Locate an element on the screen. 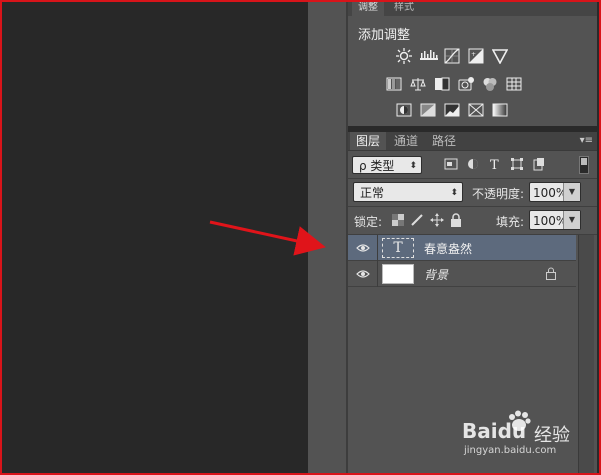 Image resolution: width=601 pixels, height=475 pixels. filter-kind-select: ρ 类型 ⬍ is located at coordinates (387, 165).